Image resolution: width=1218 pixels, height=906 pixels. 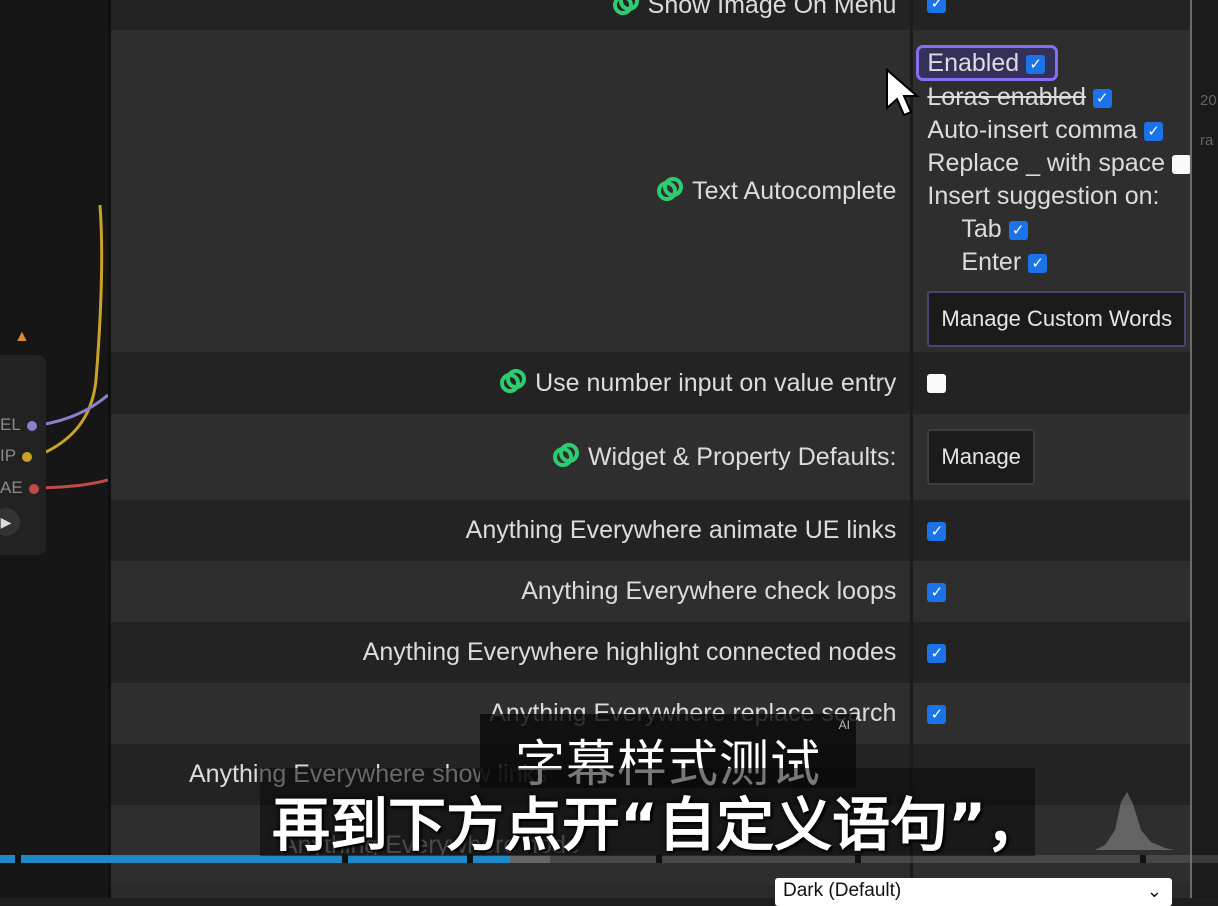 What do you see at coordinates (512, 15) in the screenshot?
I see `setting-label: Show Image On Menu` at bounding box center [512, 15].